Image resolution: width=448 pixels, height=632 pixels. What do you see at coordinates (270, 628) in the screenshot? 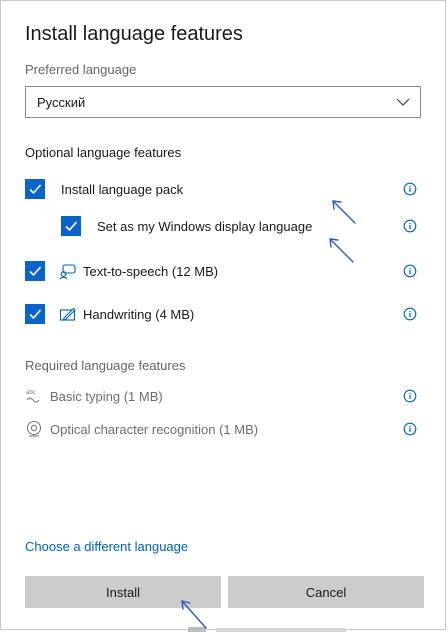
I see `background-window-peek` at bounding box center [270, 628].